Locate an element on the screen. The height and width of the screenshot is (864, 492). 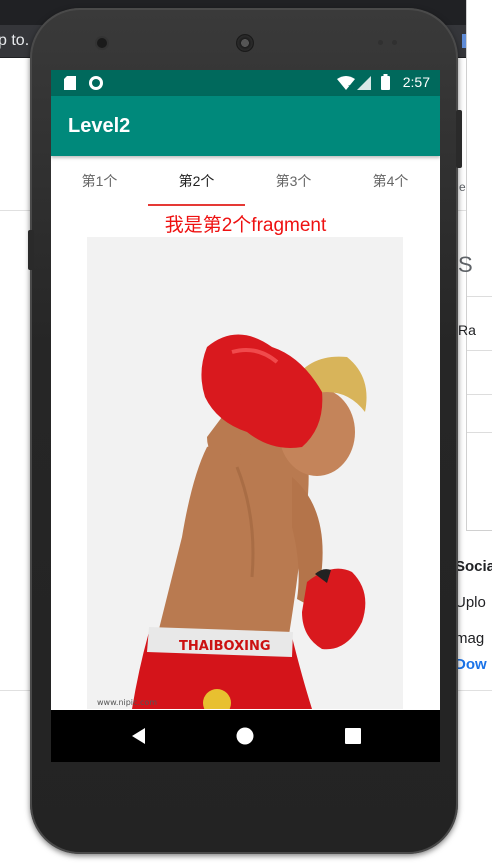
home-icon is located at coordinates (245, 736).